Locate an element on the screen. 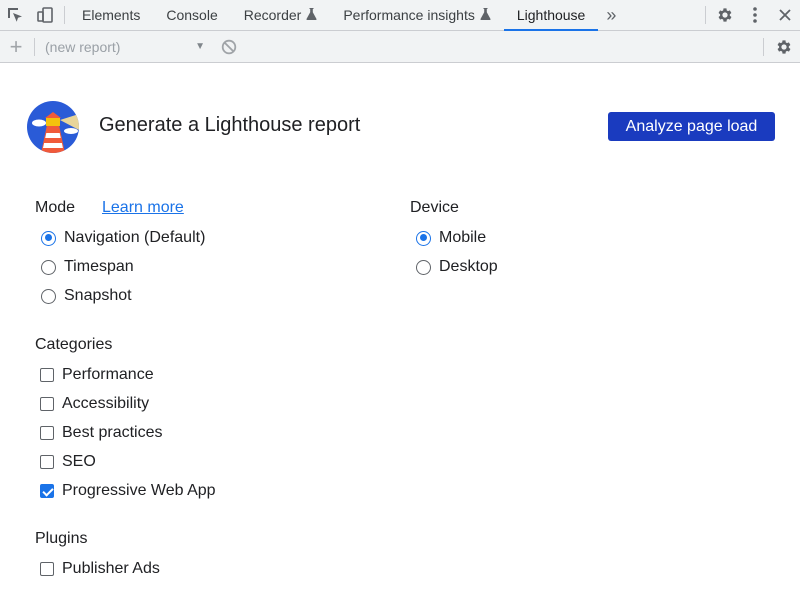  tab-lighthouse: Lighthouse is located at coordinates (551, 15).